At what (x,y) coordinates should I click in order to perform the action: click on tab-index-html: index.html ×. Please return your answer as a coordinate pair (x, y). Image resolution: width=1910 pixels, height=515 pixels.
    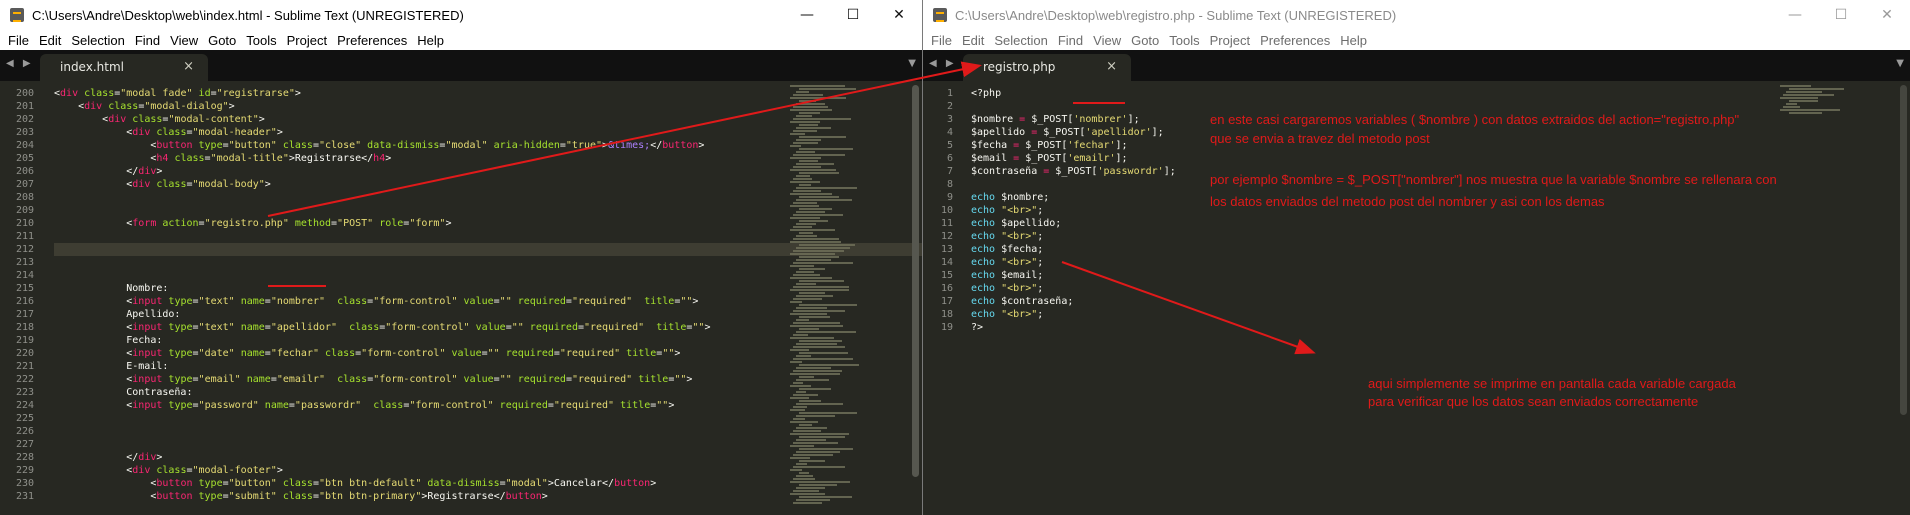
    Looking at the image, I should click on (124, 67).